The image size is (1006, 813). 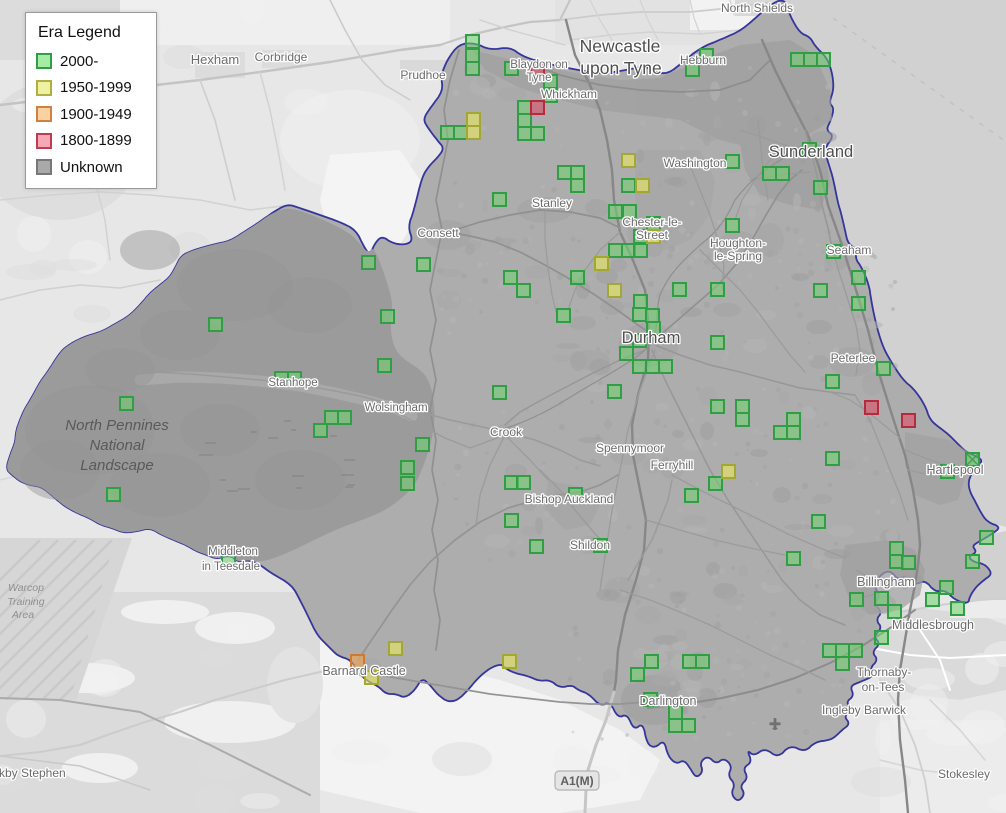 What do you see at coordinates (738, 243) in the screenshot?
I see `svg-text: Houghton-` at bounding box center [738, 243].